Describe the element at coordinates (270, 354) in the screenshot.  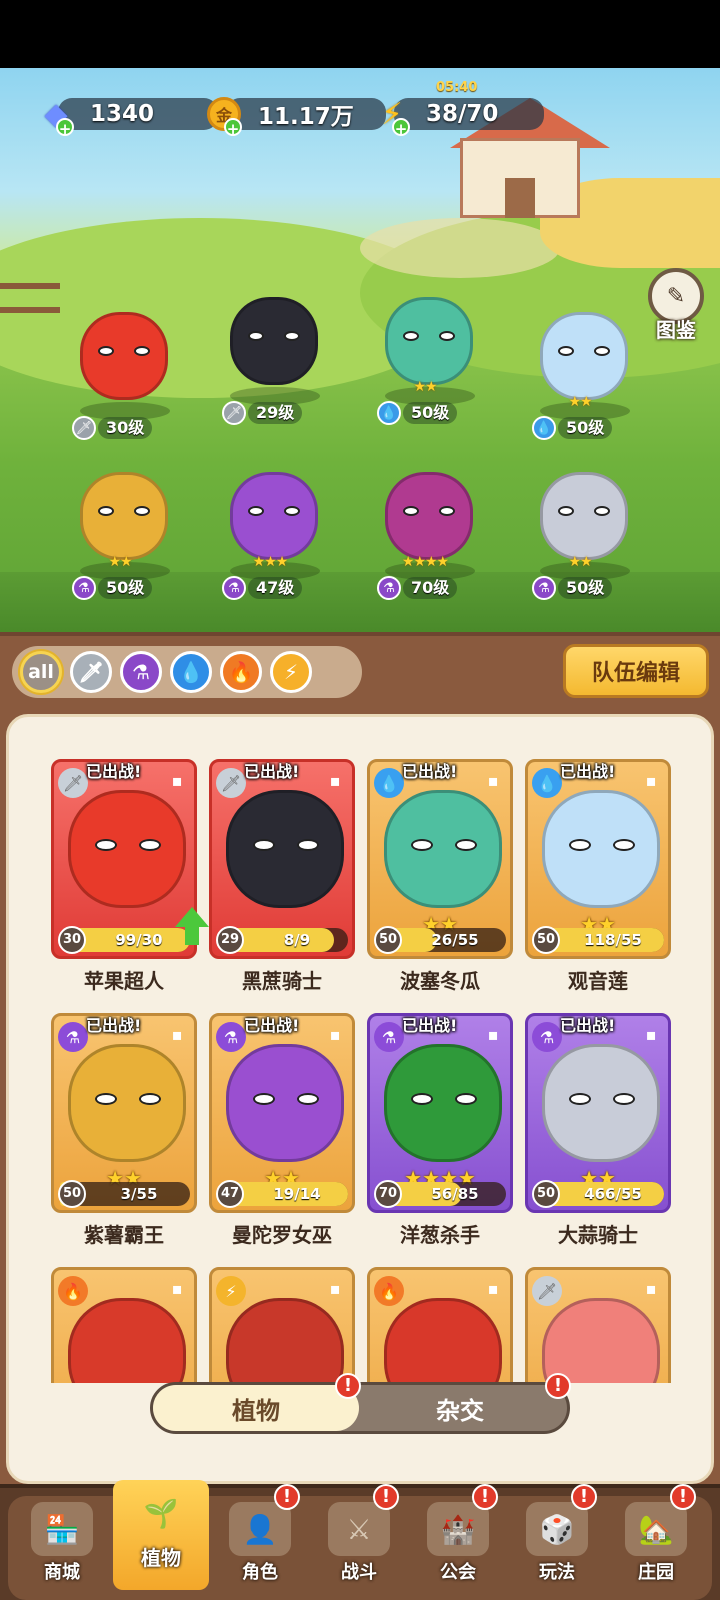
I see `scene-plant: 🗡 29级` at that location.